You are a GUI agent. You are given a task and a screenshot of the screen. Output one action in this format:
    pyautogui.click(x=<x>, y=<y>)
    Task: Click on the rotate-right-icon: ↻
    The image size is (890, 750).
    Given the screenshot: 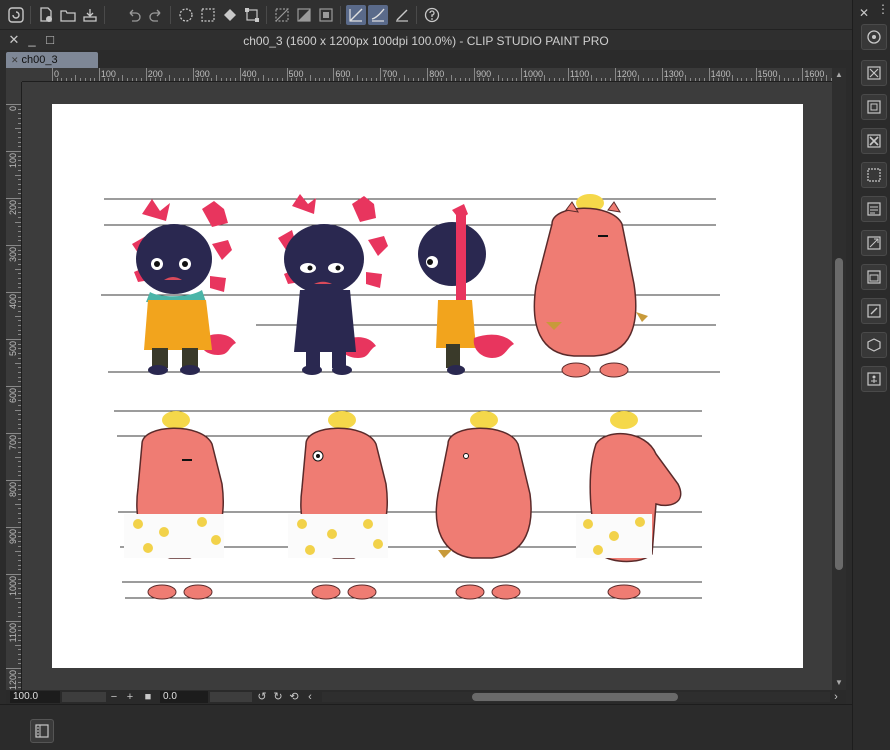 What is the action you would take?
    pyautogui.click(x=278, y=697)
    